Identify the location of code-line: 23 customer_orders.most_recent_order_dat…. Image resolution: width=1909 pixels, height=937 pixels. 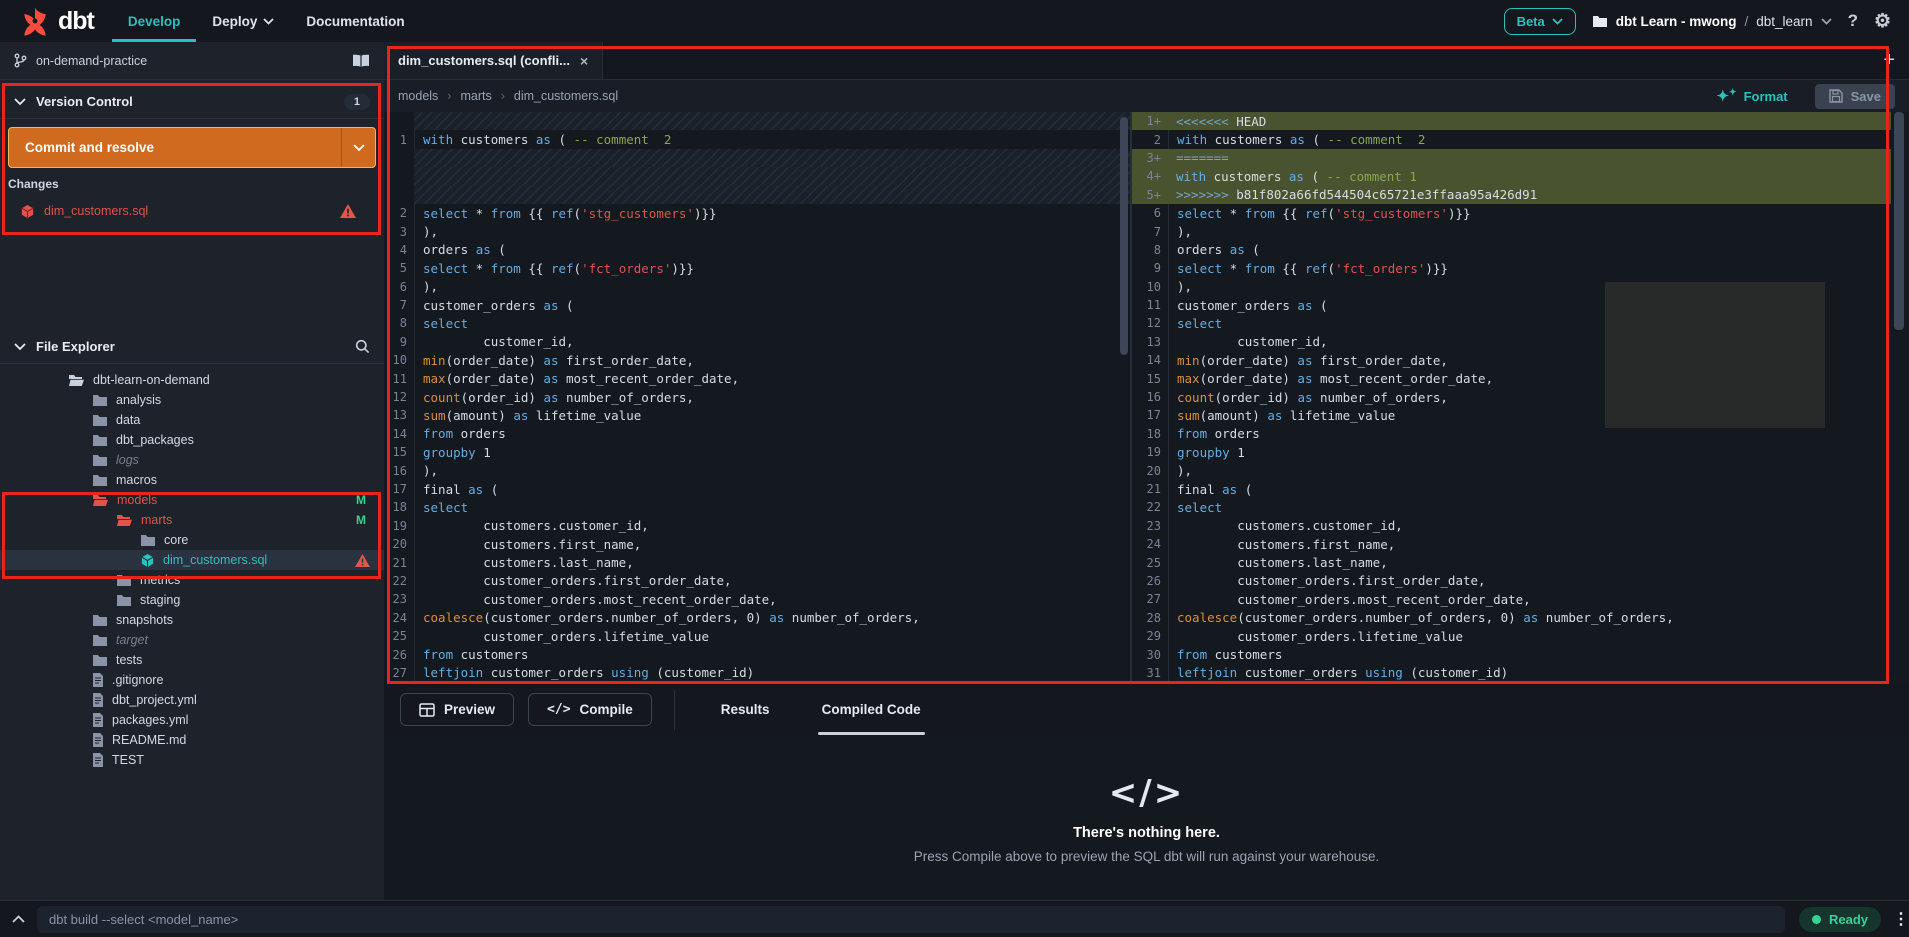
(757, 599).